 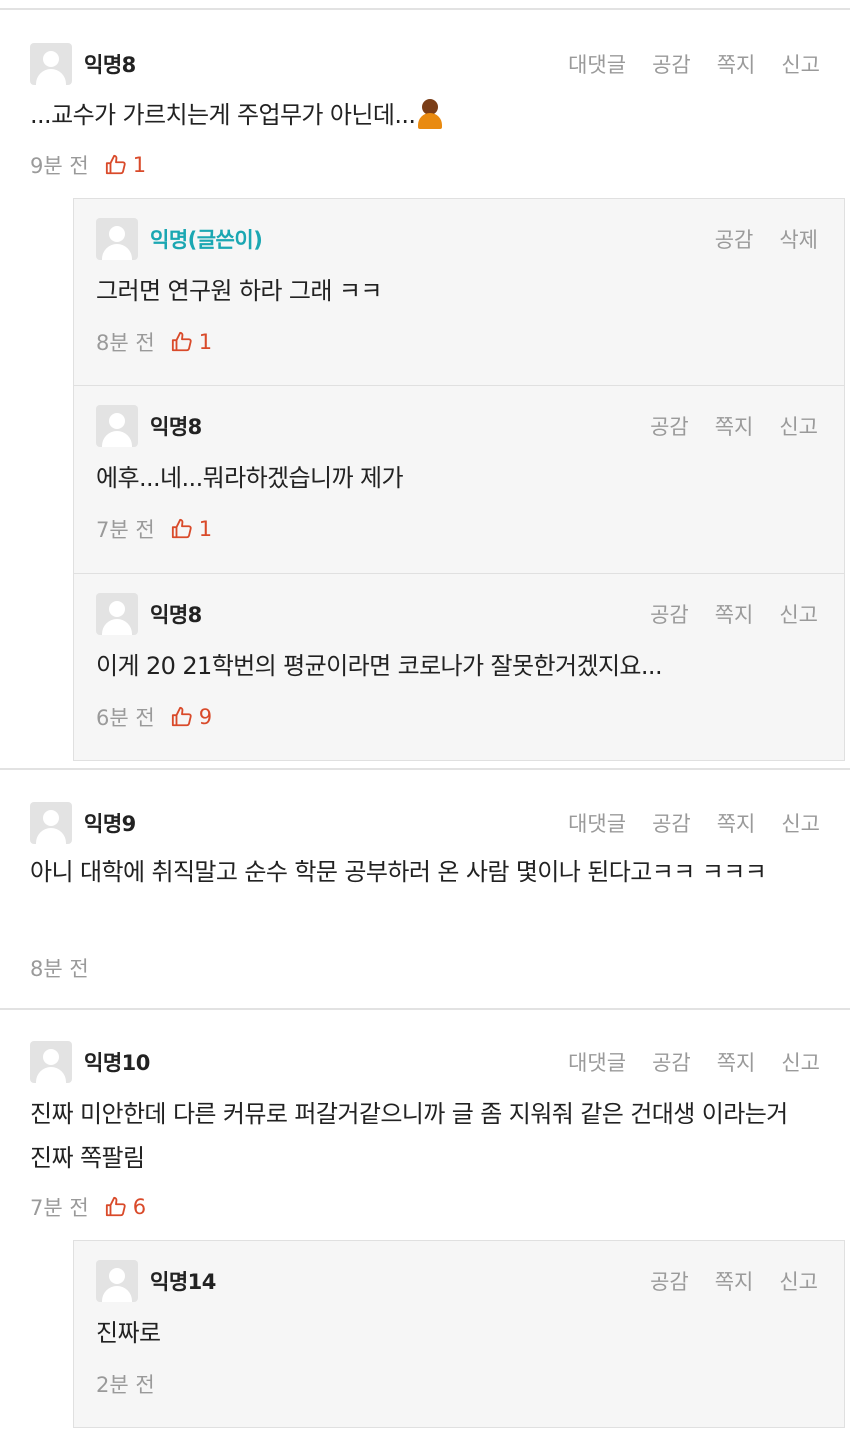 What do you see at coordinates (239, 291) in the screenshot?
I see `reply-text: 그러면 연구원 하라 그래 ㅋㅋ` at bounding box center [239, 291].